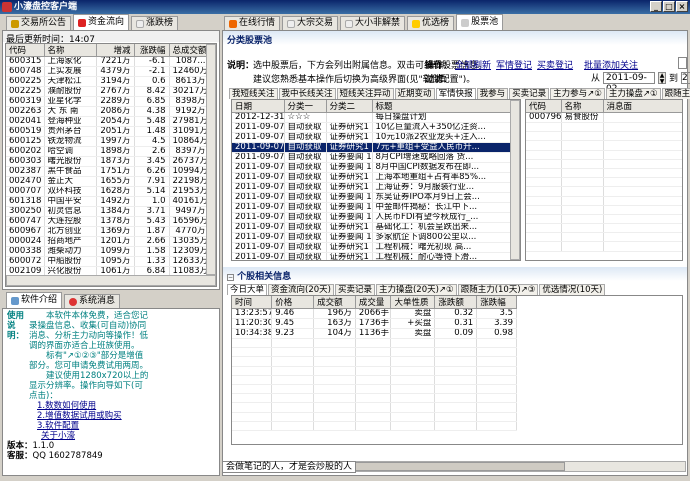 This screenshot has width=690, height=481. Describe the element at coordinates (442, 106) in the screenshot. I see `news-column-header: 标题` at that location.